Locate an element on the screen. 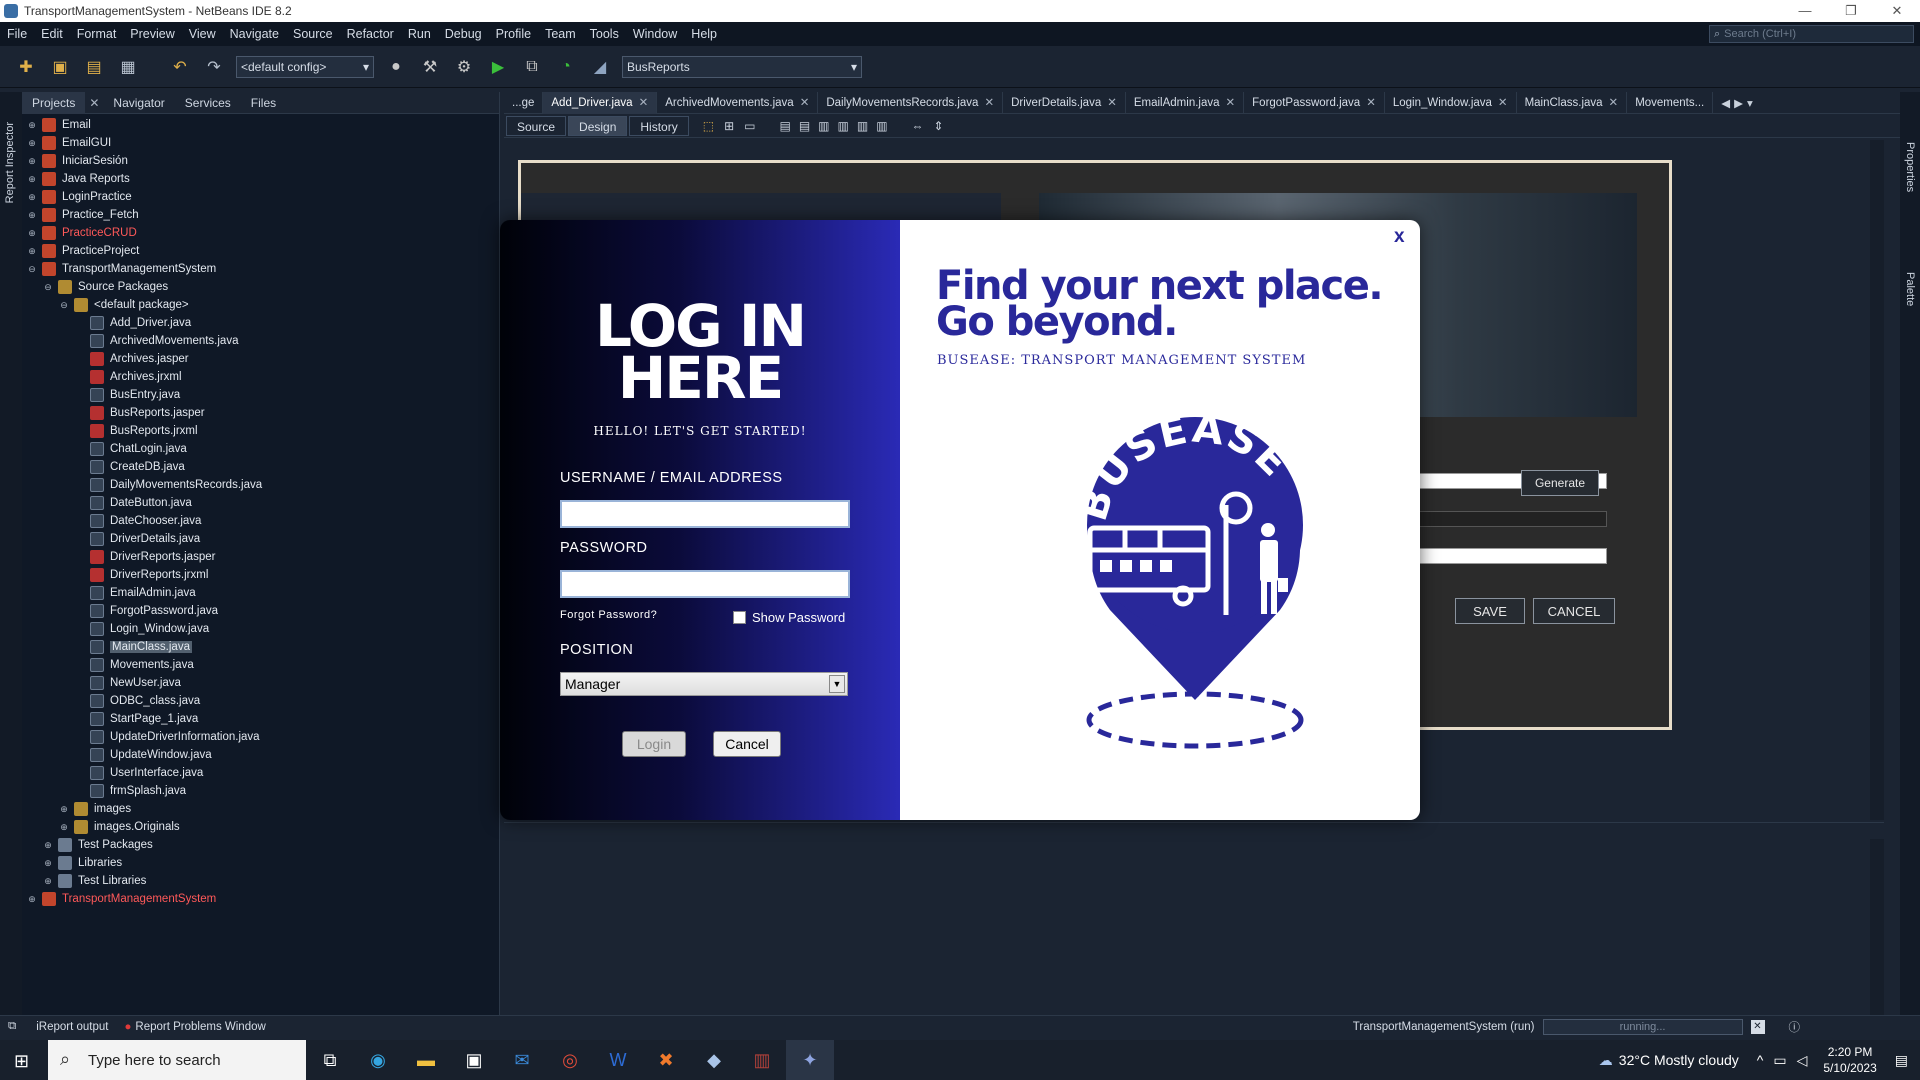  tab-list-icon: ▾ is located at coordinates (1750, 103).